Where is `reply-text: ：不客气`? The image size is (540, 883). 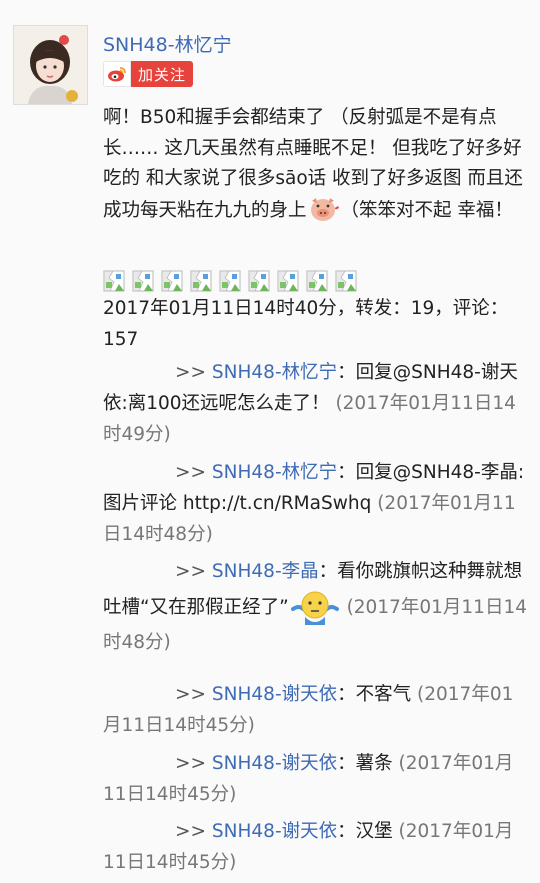 reply-text: ：不客气 is located at coordinates (374, 694).